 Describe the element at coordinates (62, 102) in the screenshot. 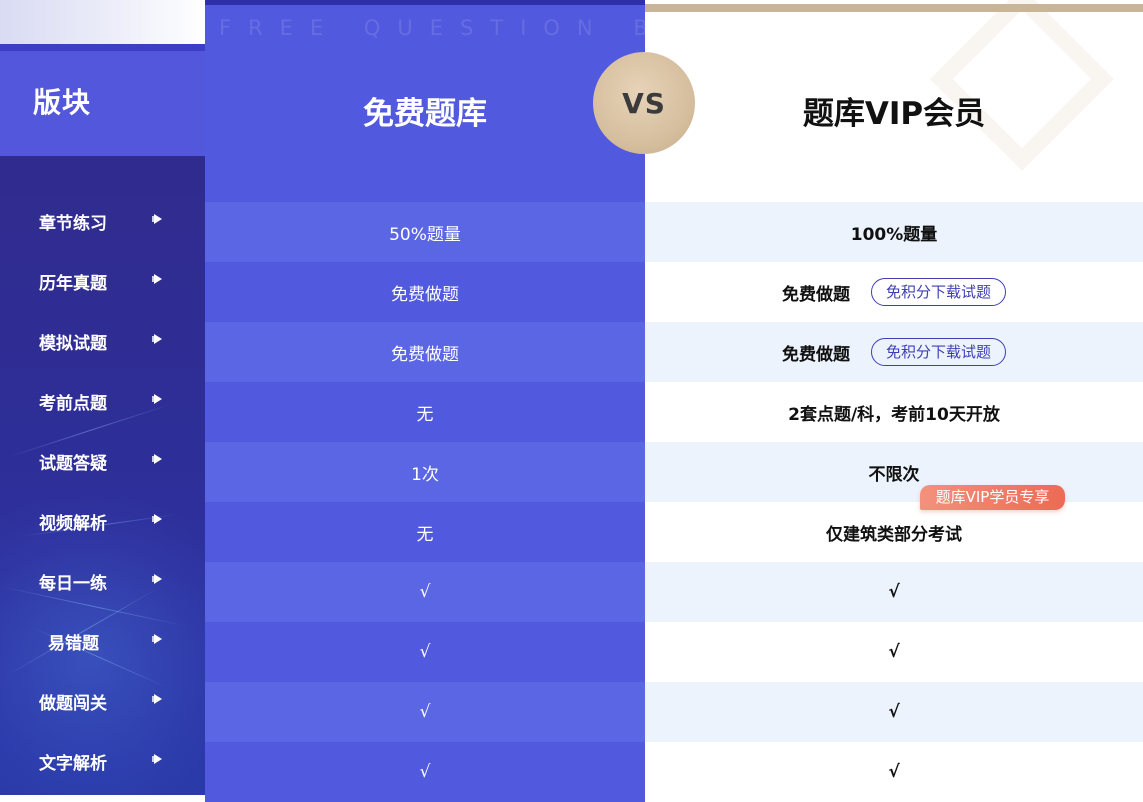

I see `row-header-label: 版块` at that location.